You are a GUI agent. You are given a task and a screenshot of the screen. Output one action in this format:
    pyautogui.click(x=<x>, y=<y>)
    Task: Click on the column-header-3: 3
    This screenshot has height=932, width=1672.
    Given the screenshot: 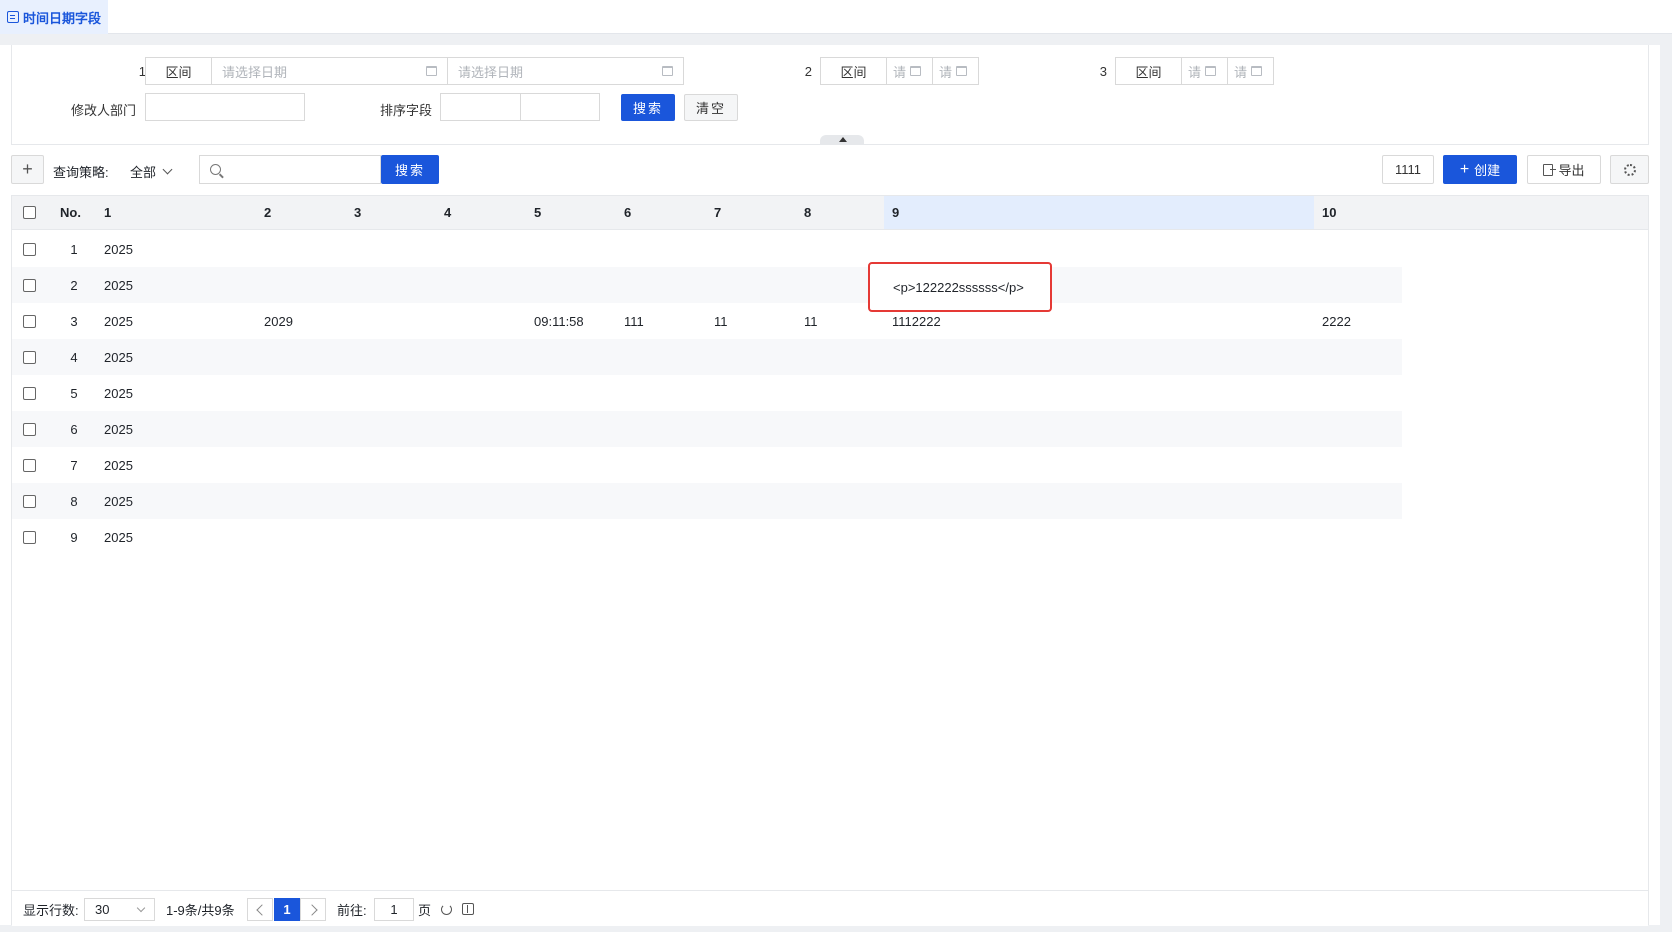 What is the action you would take?
    pyautogui.click(x=391, y=212)
    